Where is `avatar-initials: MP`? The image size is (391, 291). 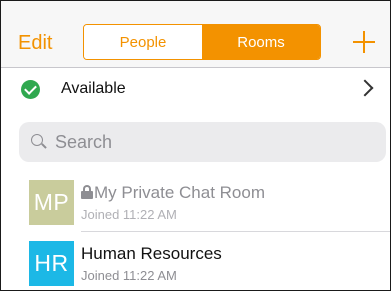 avatar-initials: MP is located at coordinates (51, 202).